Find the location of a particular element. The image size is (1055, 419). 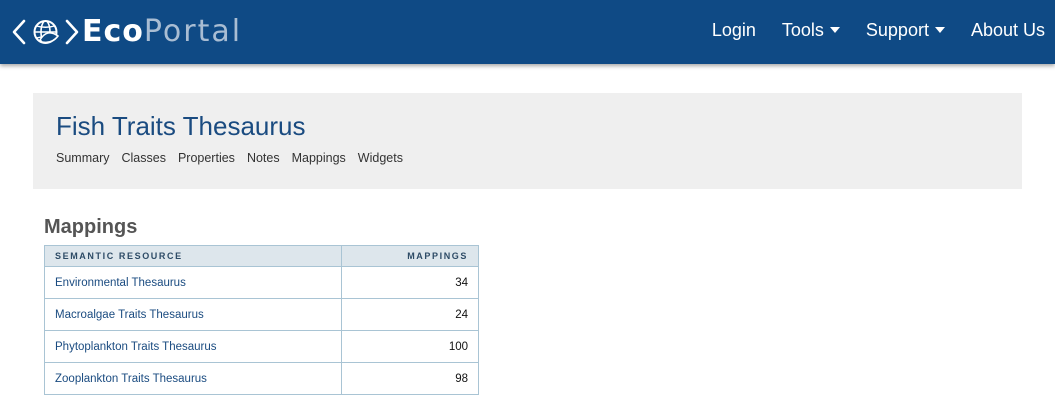

nav-login-label: Login is located at coordinates (733, 29).